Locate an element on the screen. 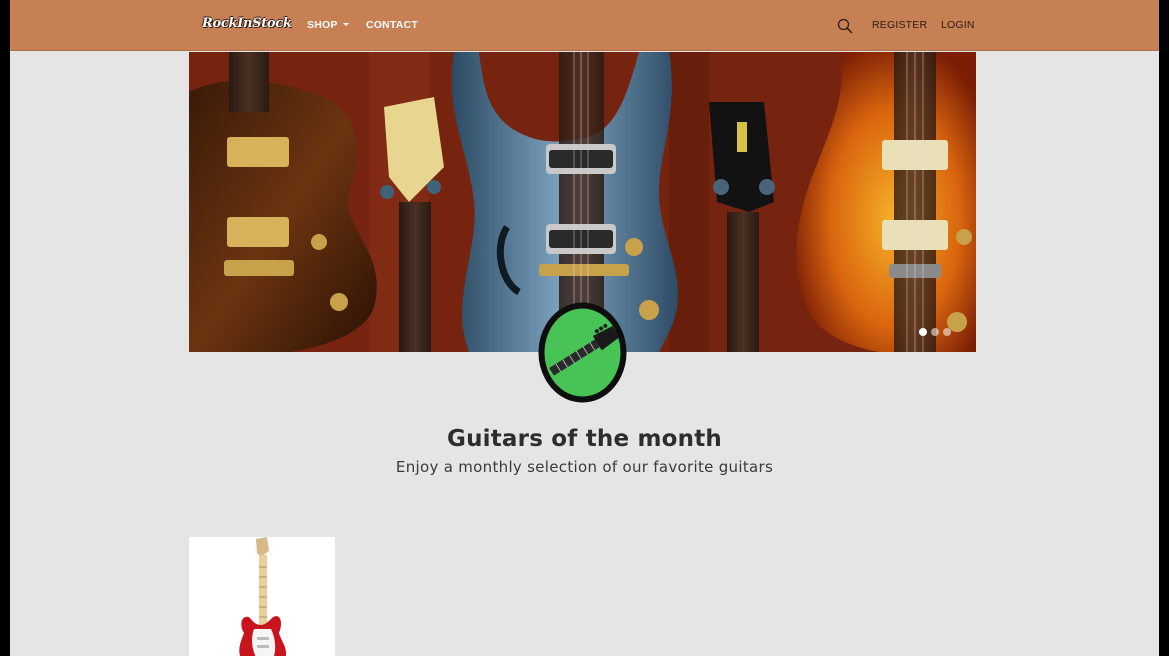 The width and height of the screenshot is (1169, 656). section-title: Guitars of the month is located at coordinates (584, 439).